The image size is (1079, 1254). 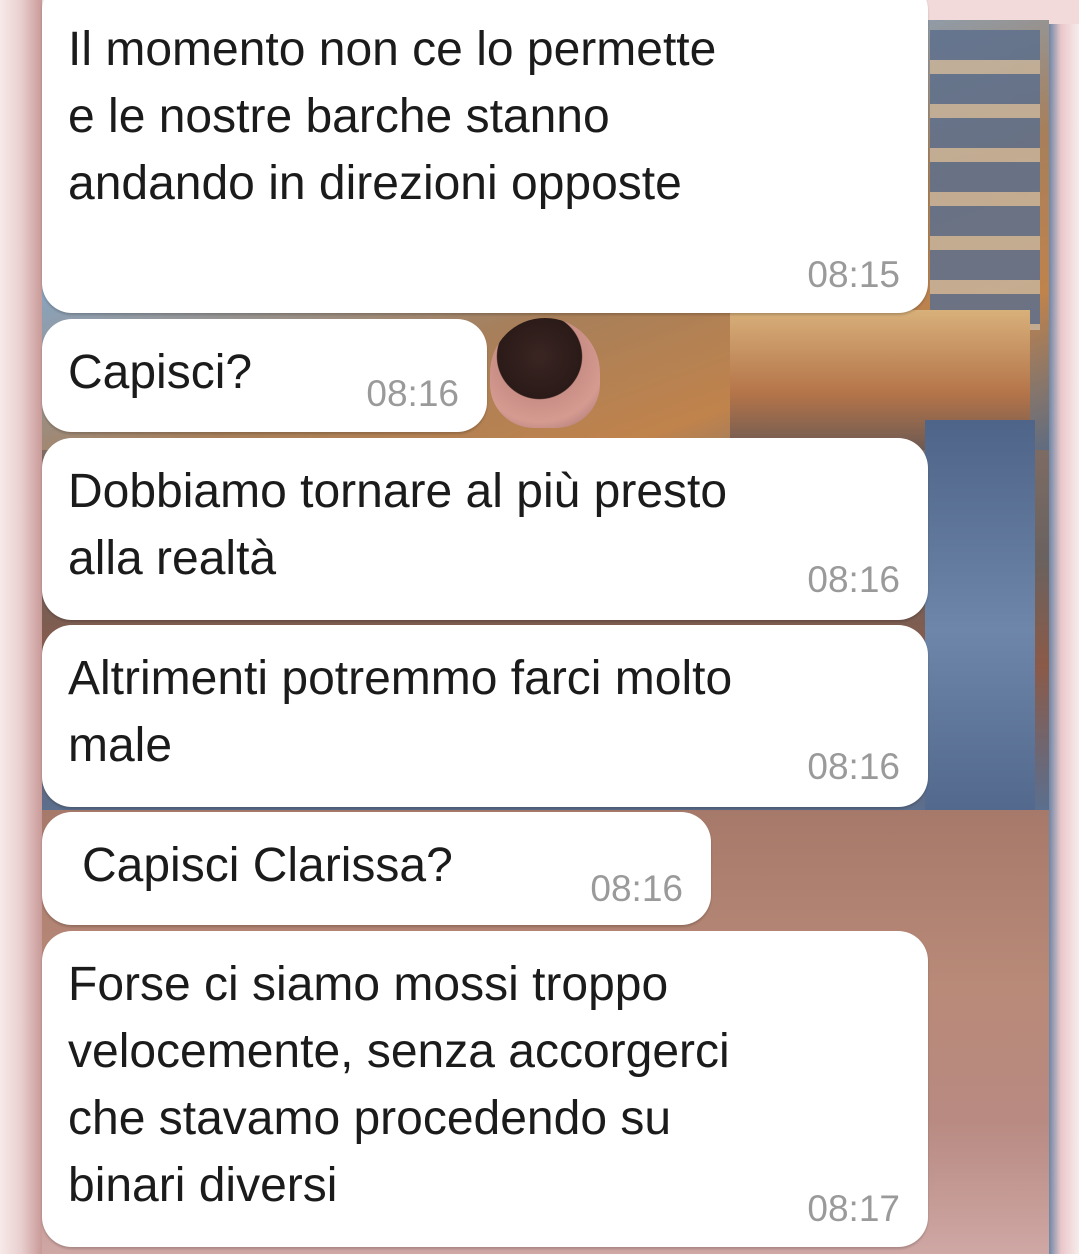 What do you see at coordinates (853, 1208) in the screenshot?
I see `message-timestamp: 08:17` at bounding box center [853, 1208].